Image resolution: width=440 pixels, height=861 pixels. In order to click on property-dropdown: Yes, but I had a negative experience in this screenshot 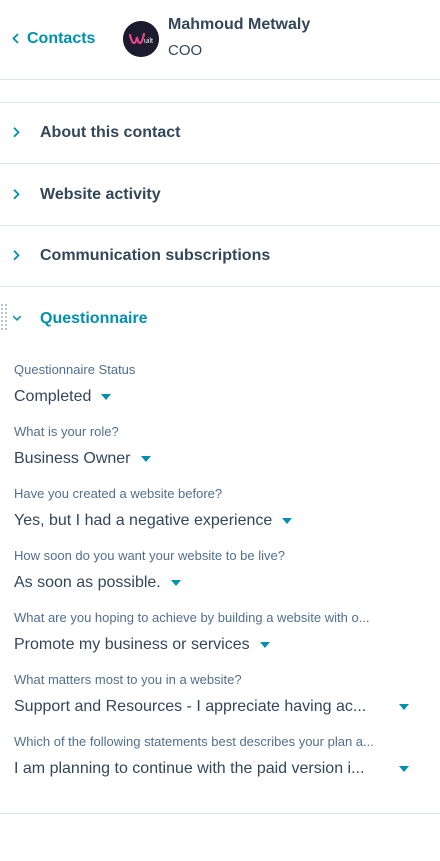, I will do `click(220, 521)`.